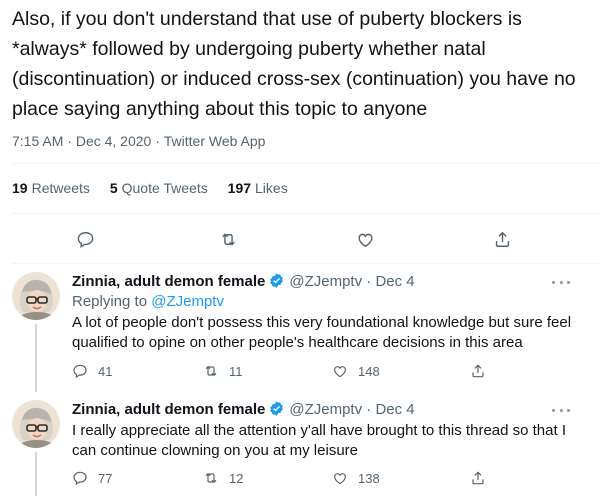 This screenshot has width=600, height=496. Describe the element at coordinates (113, 188) in the screenshot. I see `quote-tweets-count: 5` at that location.